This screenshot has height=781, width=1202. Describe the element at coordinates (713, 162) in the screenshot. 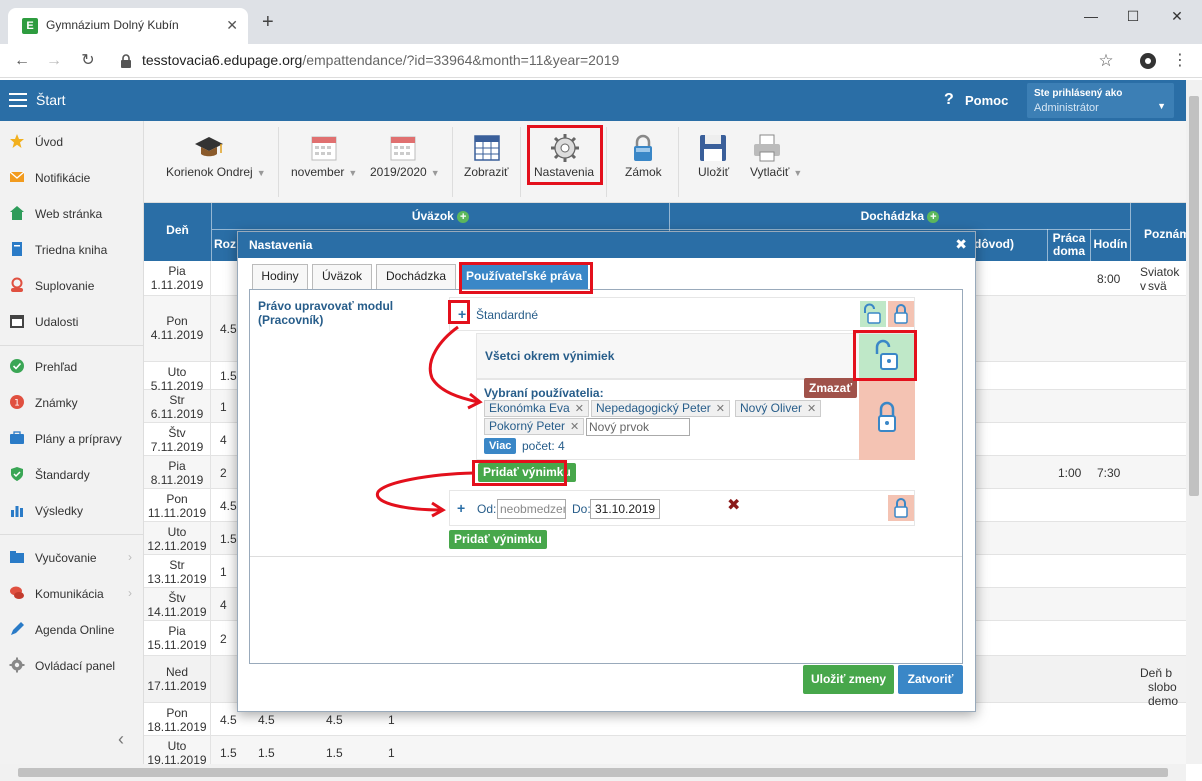

I see `save-toolbar-button: Uložiť` at that location.